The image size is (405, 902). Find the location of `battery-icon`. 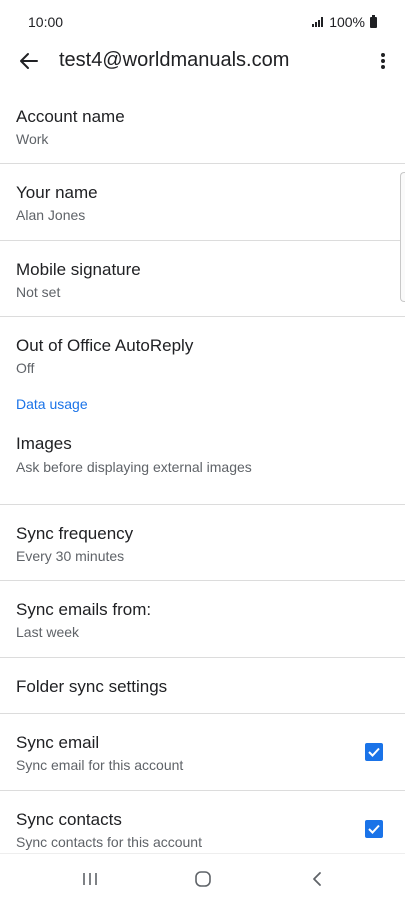

battery-icon is located at coordinates (373, 21).